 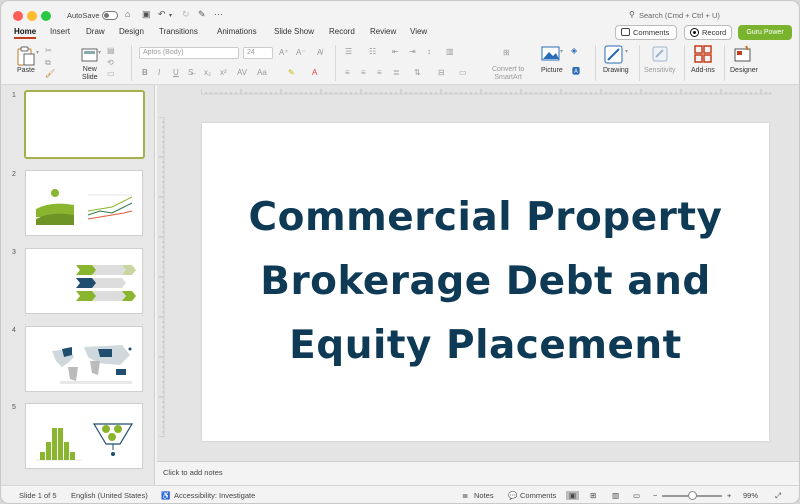 I want to click on paste-icon, so click(x=26, y=56).